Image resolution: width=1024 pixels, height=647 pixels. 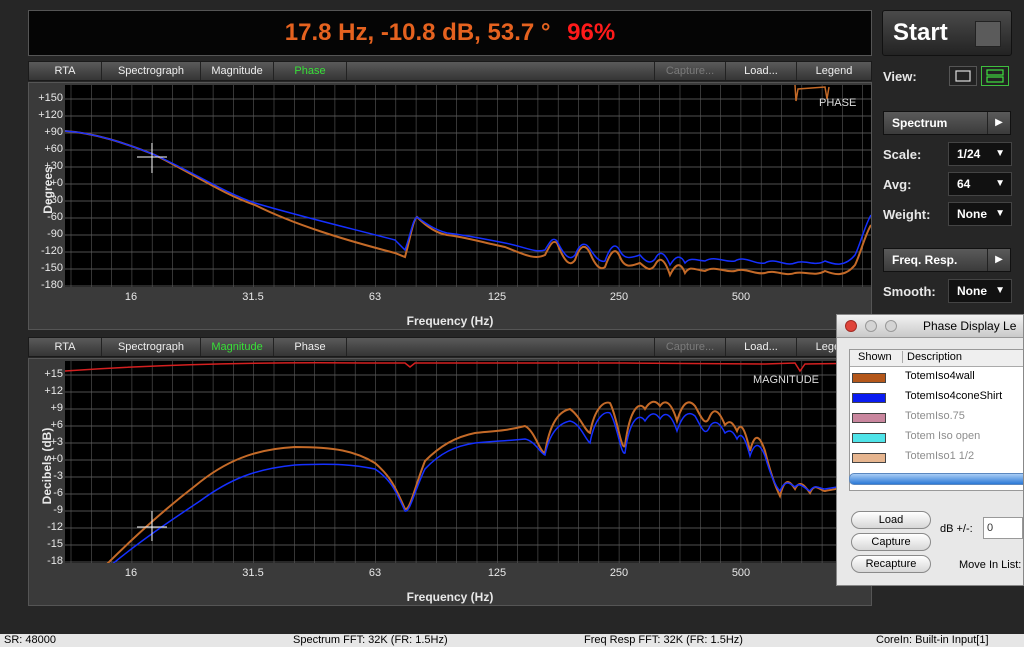 I want to click on legend-item-name: TotemIso1 1/2, so click(x=940, y=456).